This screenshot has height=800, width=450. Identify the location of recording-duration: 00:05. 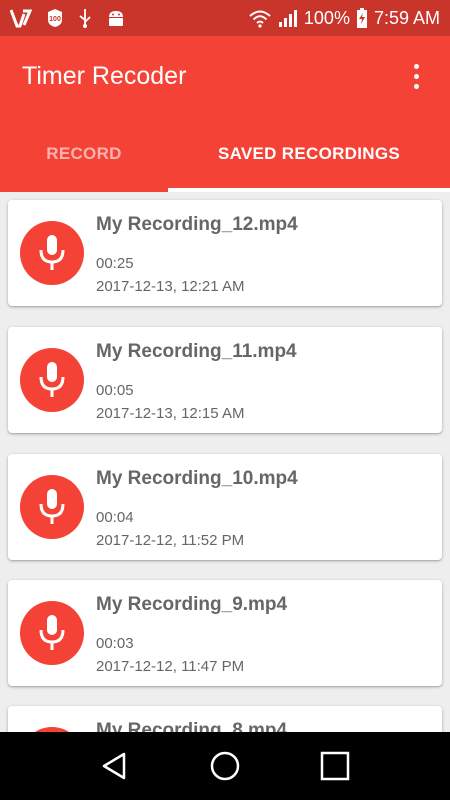
(115, 390).